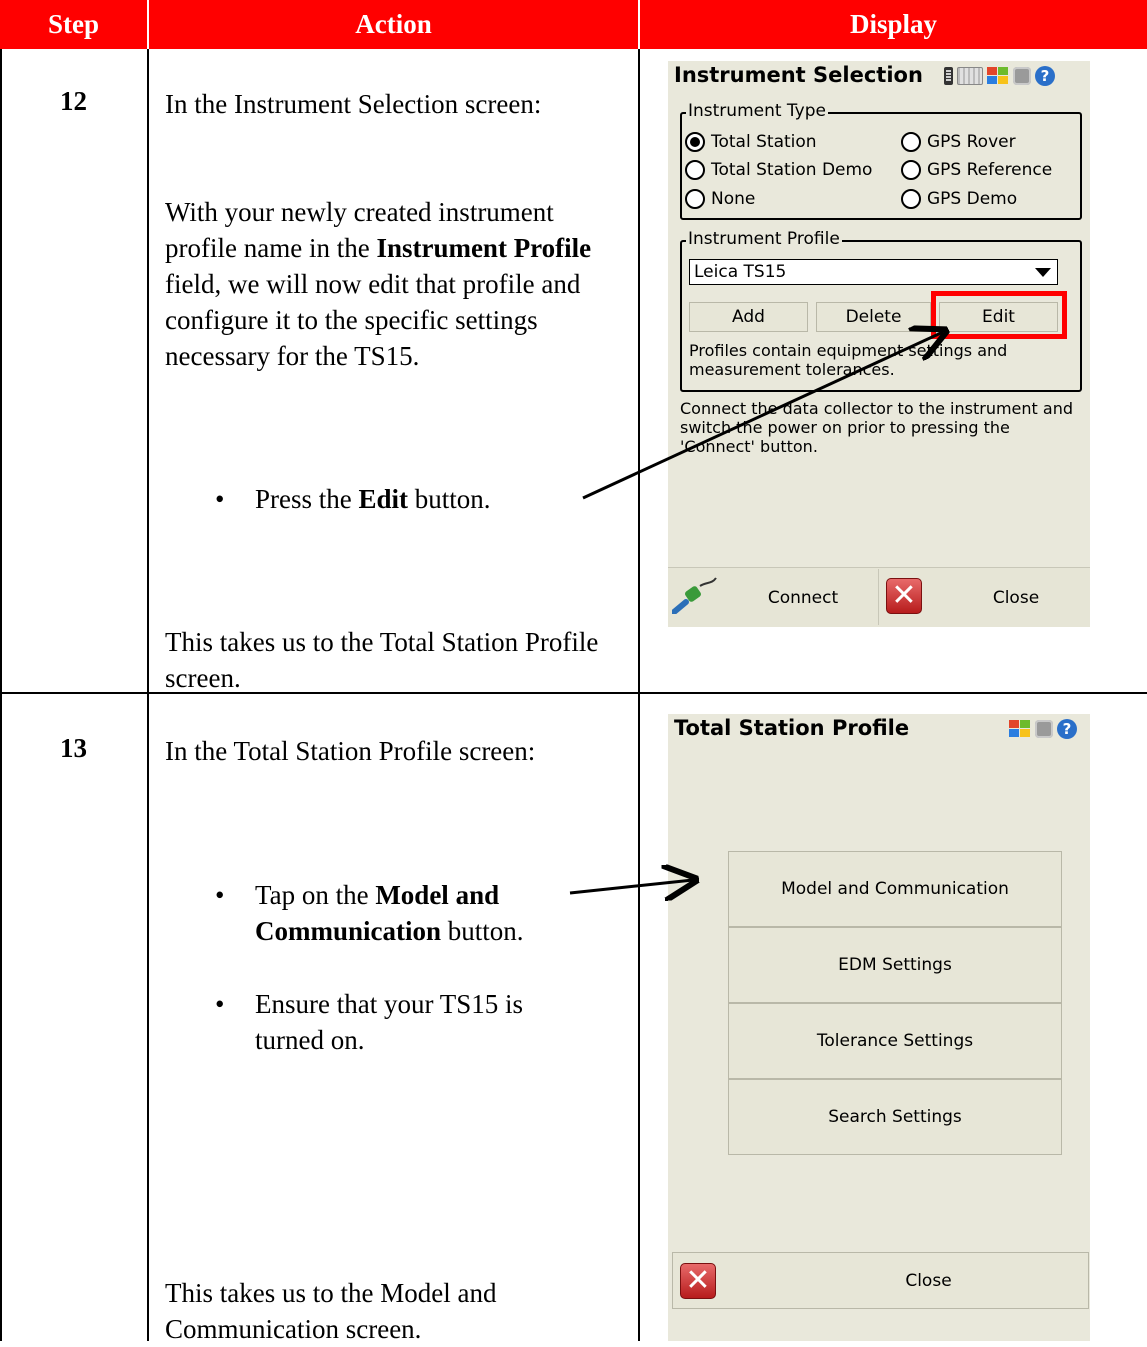 The height and width of the screenshot is (1347, 1147). What do you see at coordinates (762, 416) in the screenshot?
I see `arrow-to-edit-button` at bounding box center [762, 416].